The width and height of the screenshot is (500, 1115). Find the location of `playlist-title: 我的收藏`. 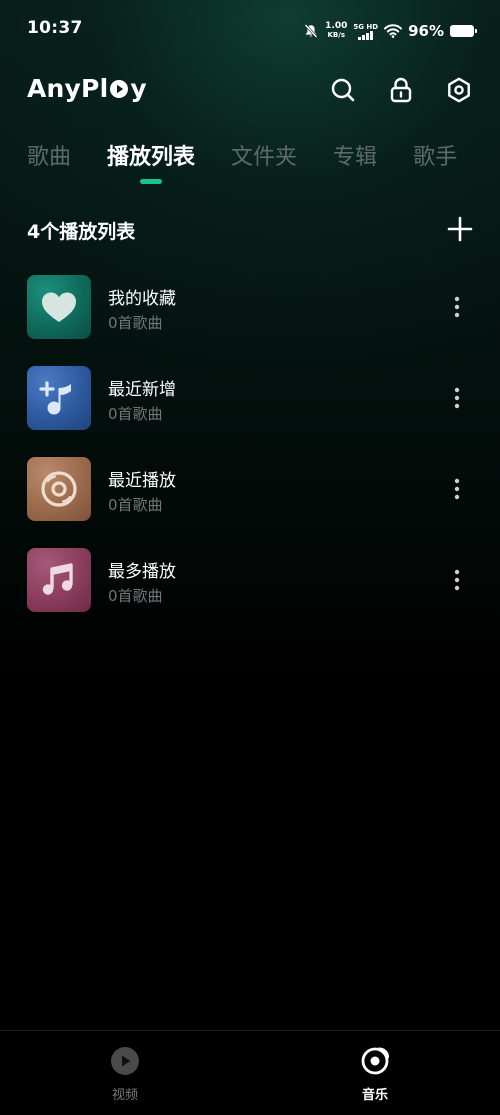

playlist-title: 我的收藏 is located at coordinates (142, 299).